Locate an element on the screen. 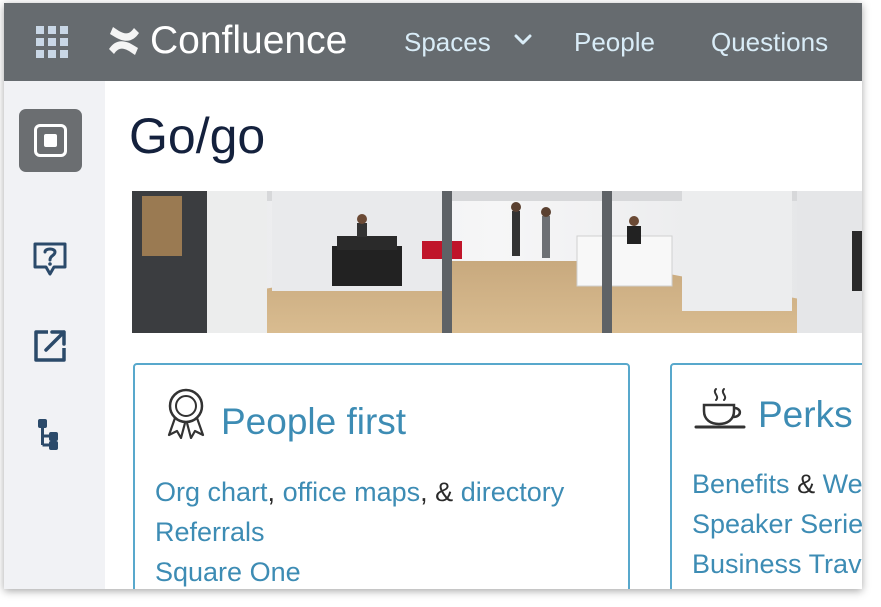  top-navigation-bar: Confluence Spaces People Questions is located at coordinates (433, 42).